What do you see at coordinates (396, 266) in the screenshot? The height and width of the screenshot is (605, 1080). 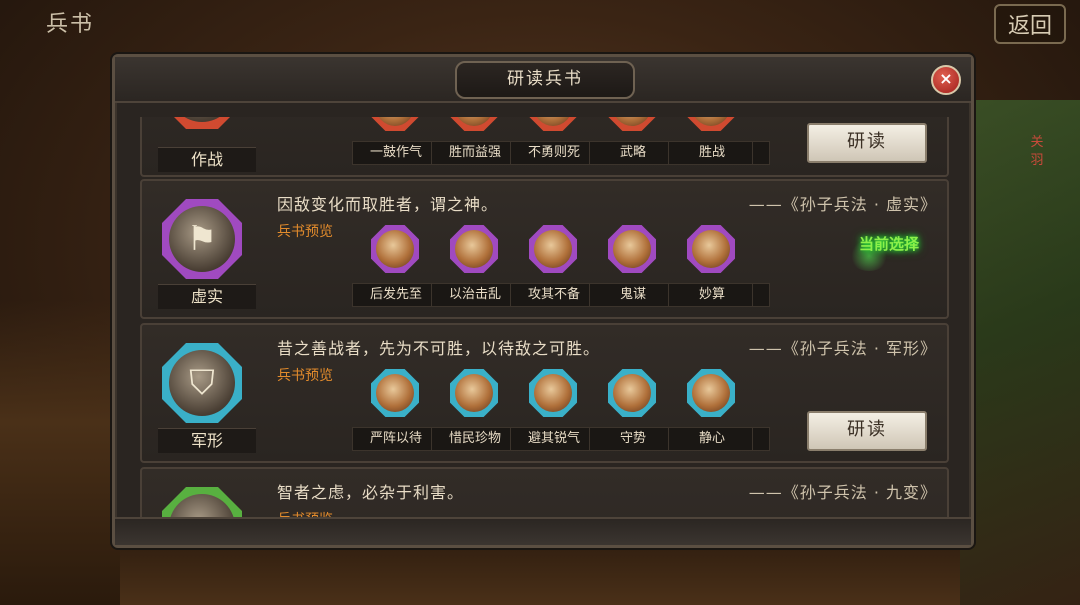 I see `skill-item: 后发先至` at bounding box center [396, 266].